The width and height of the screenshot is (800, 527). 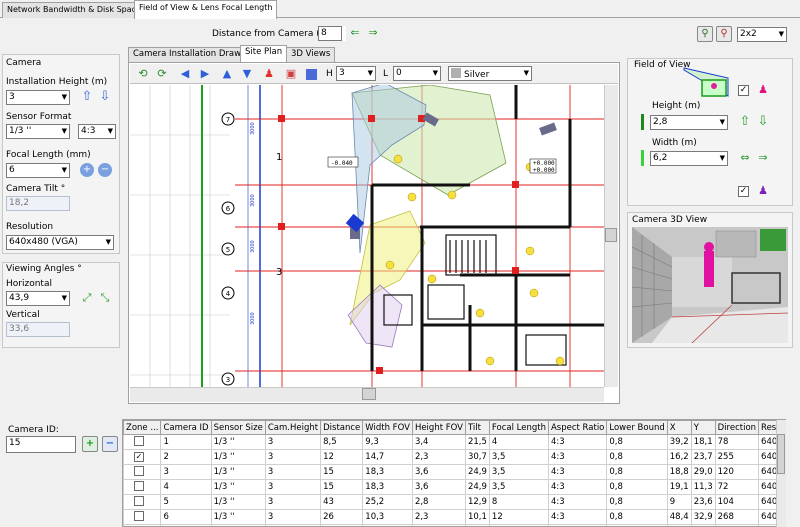 I want to click on zone-checkbox-cell: ✓, so click(x=142, y=457).